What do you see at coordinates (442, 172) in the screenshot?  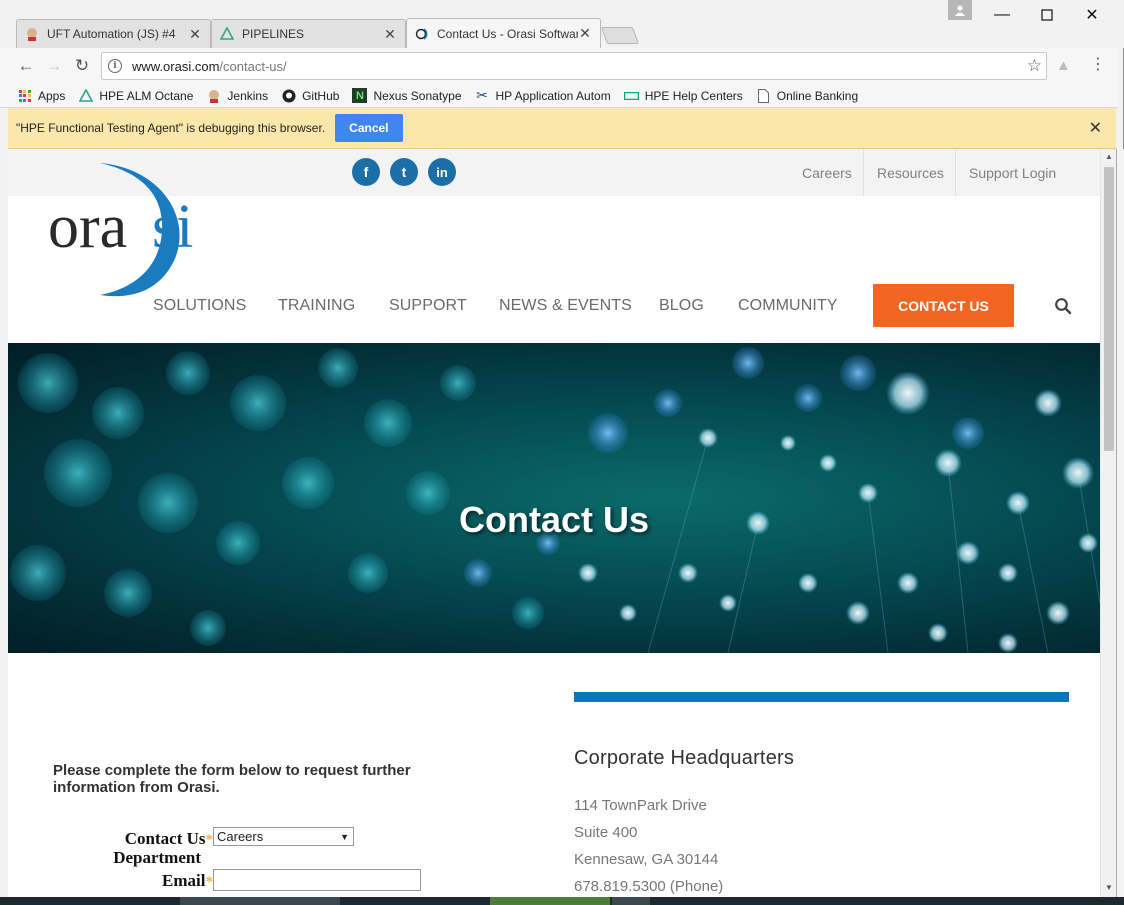 I see `linkedin-icon: in` at bounding box center [442, 172].